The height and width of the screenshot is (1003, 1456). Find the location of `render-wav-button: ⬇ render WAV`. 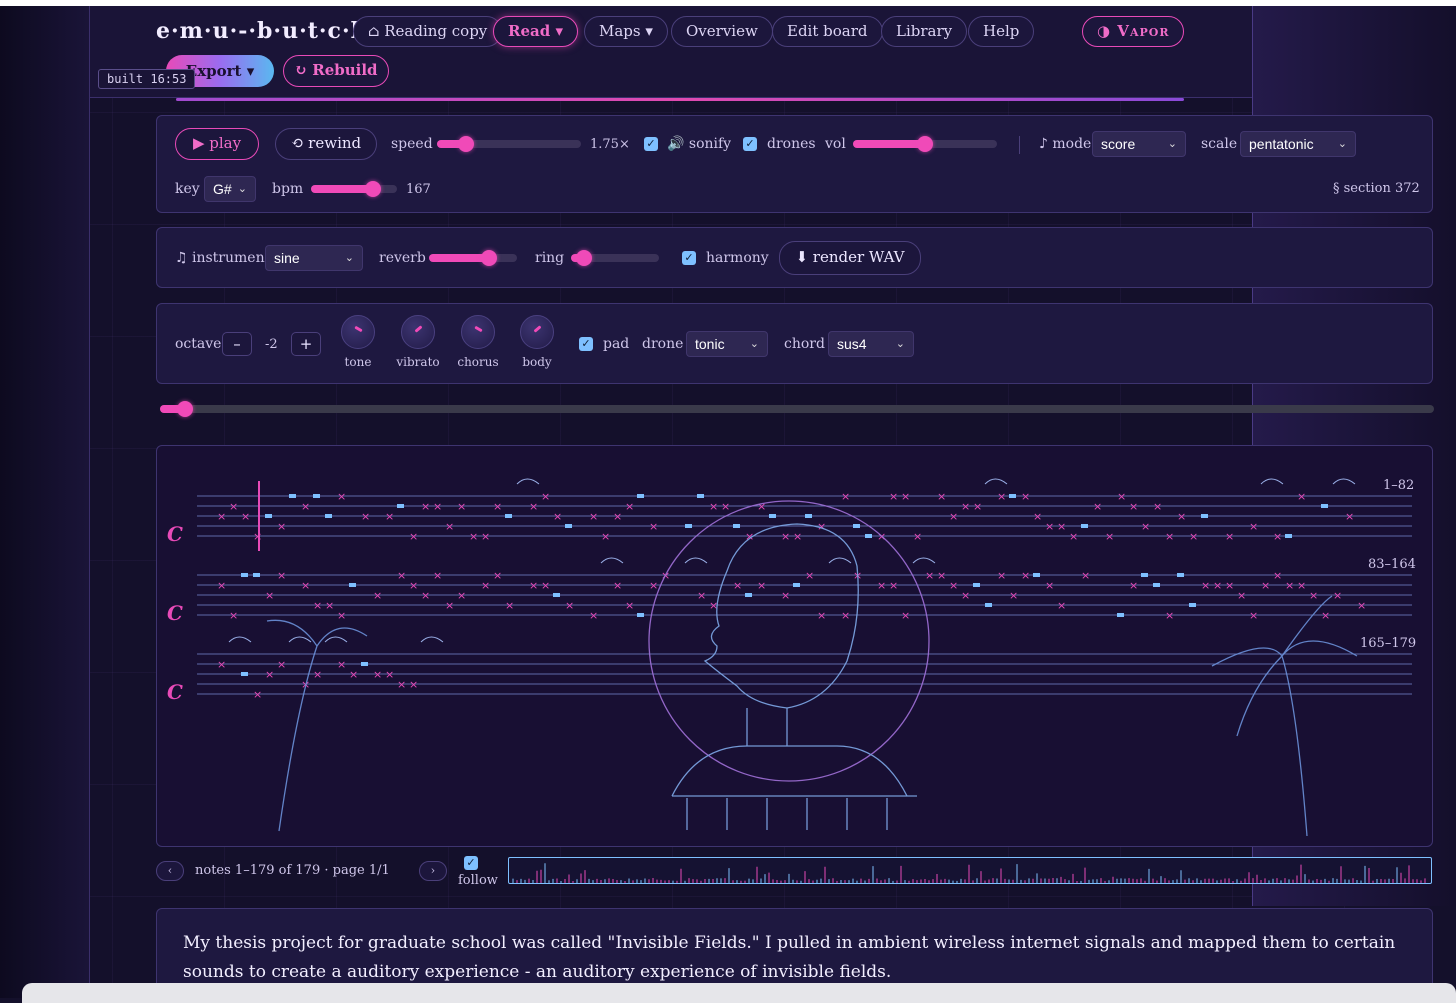

render-wav-button: ⬇ render WAV is located at coordinates (850, 258).